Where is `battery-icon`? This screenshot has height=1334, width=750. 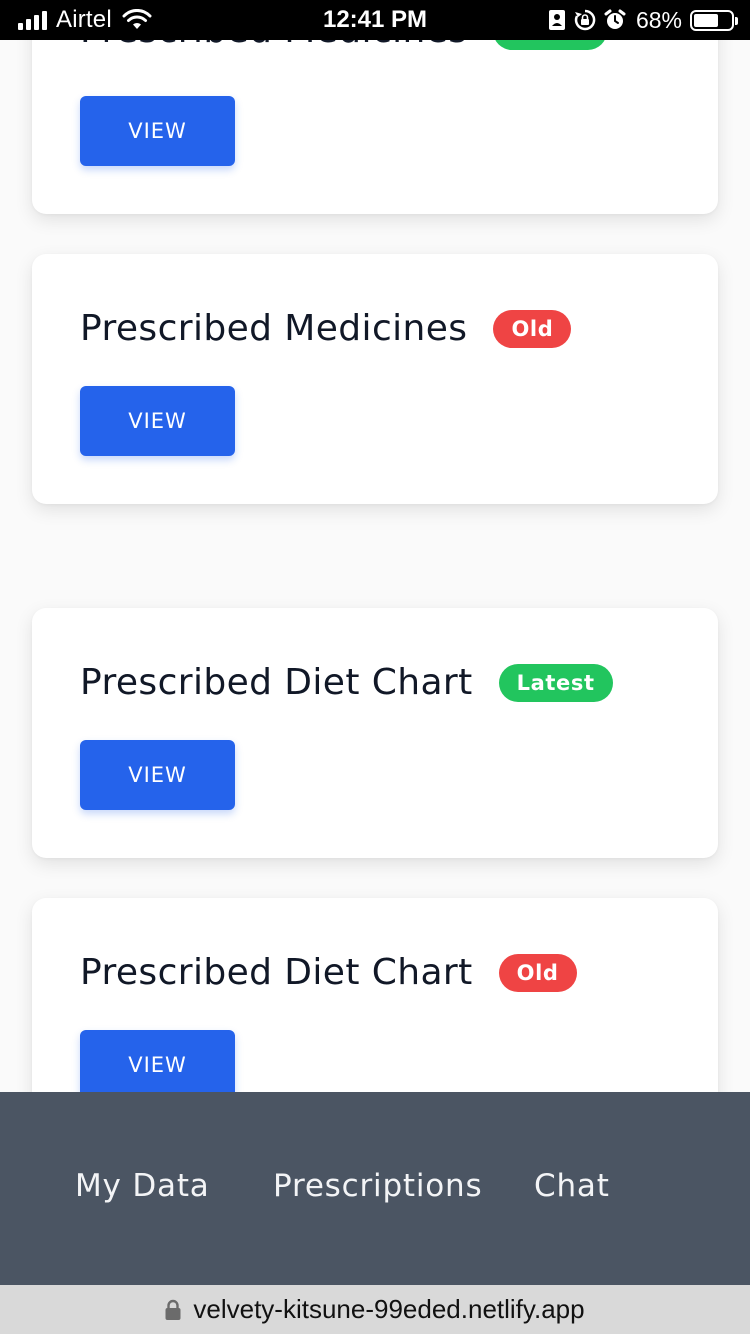 battery-icon is located at coordinates (714, 20).